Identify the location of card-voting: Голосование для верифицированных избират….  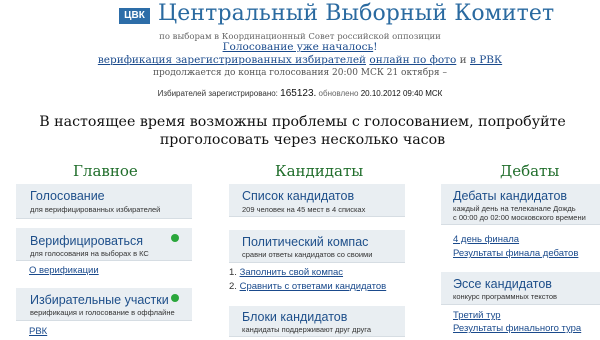
(104, 201).